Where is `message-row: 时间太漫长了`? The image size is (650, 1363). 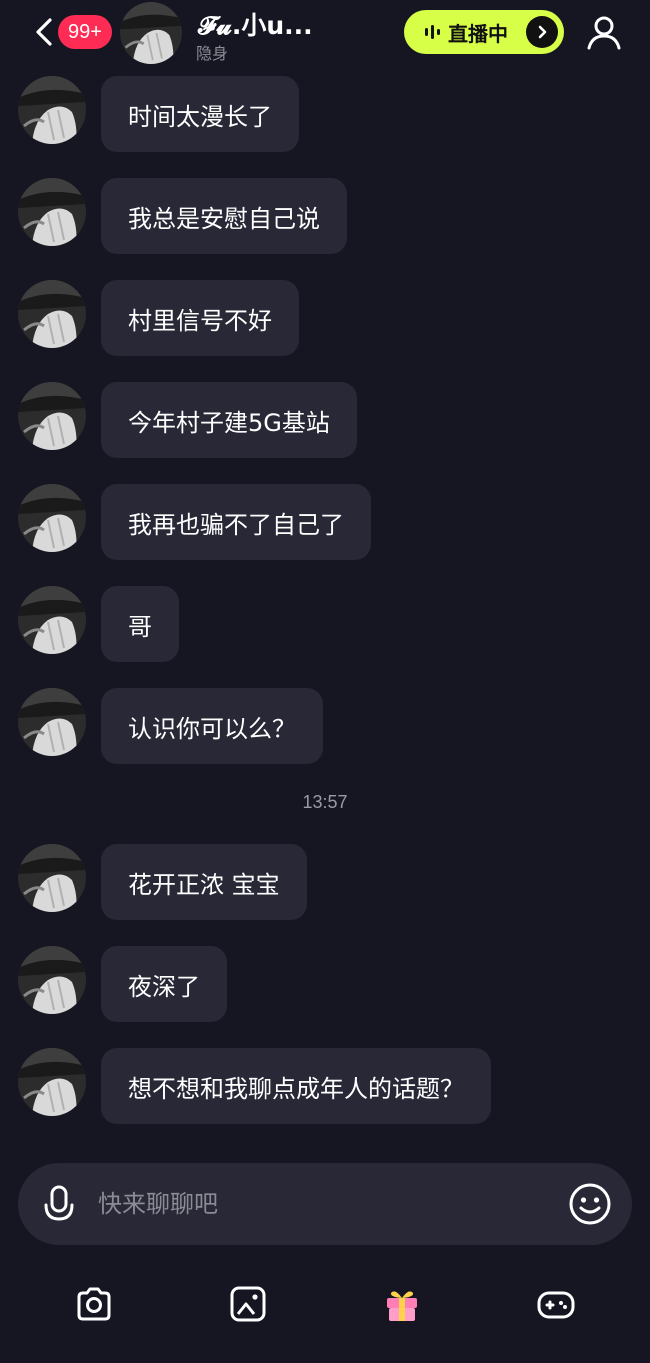
message-row: 时间太漫长了 is located at coordinates (328, 114).